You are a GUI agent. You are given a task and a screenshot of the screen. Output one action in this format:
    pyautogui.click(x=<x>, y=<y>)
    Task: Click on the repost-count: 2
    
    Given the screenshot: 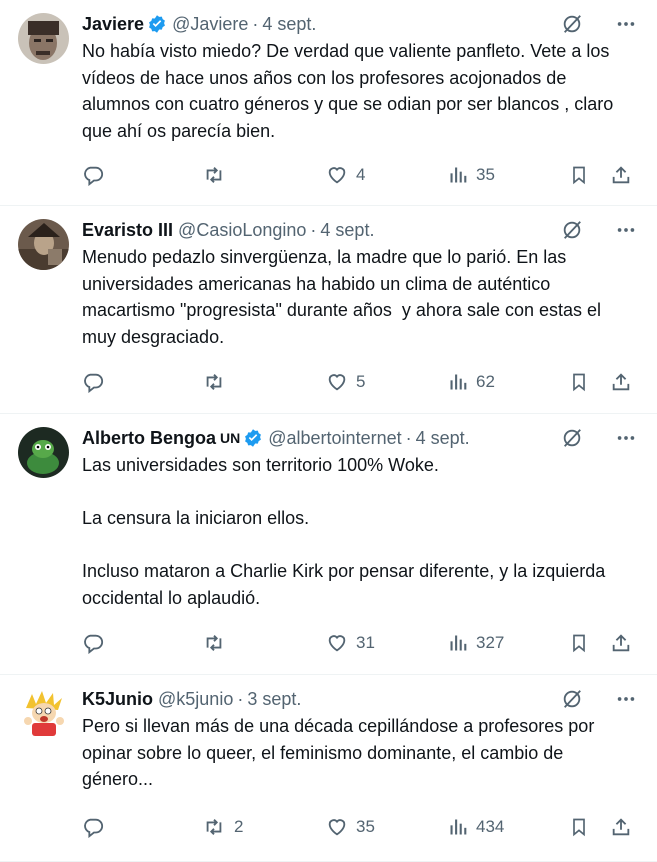 What is the action you would take?
    pyautogui.click(x=239, y=826)
    